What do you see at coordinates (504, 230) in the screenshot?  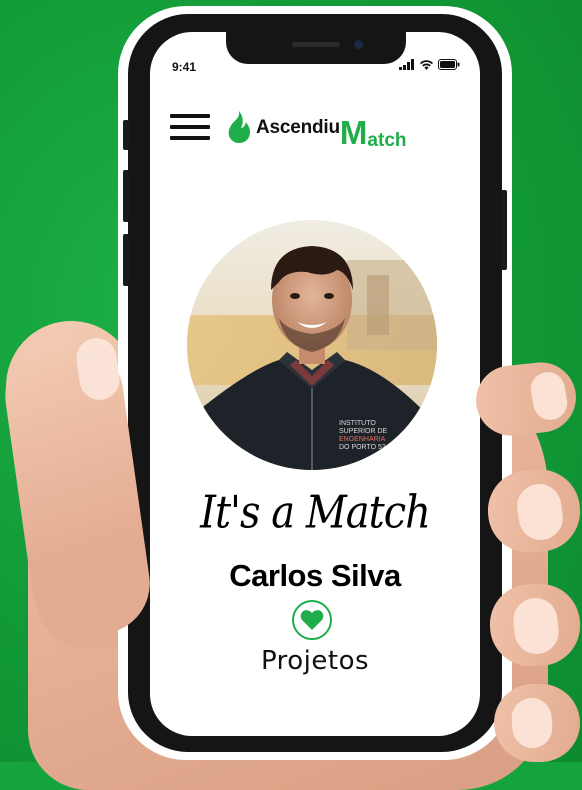 I see `phone-power-button` at bounding box center [504, 230].